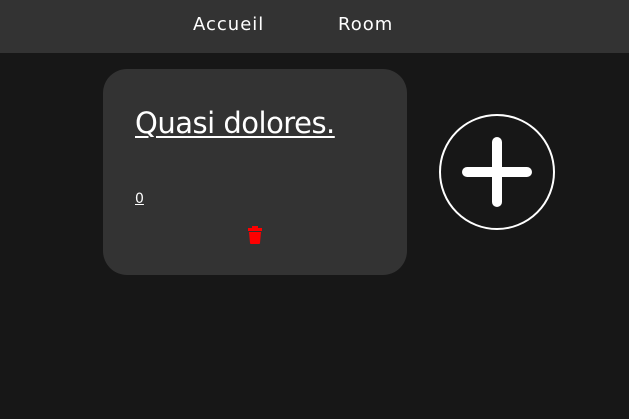 This screenshot has height=419, width=629. I want to click on room-card-count: 0, so click(139, 199).